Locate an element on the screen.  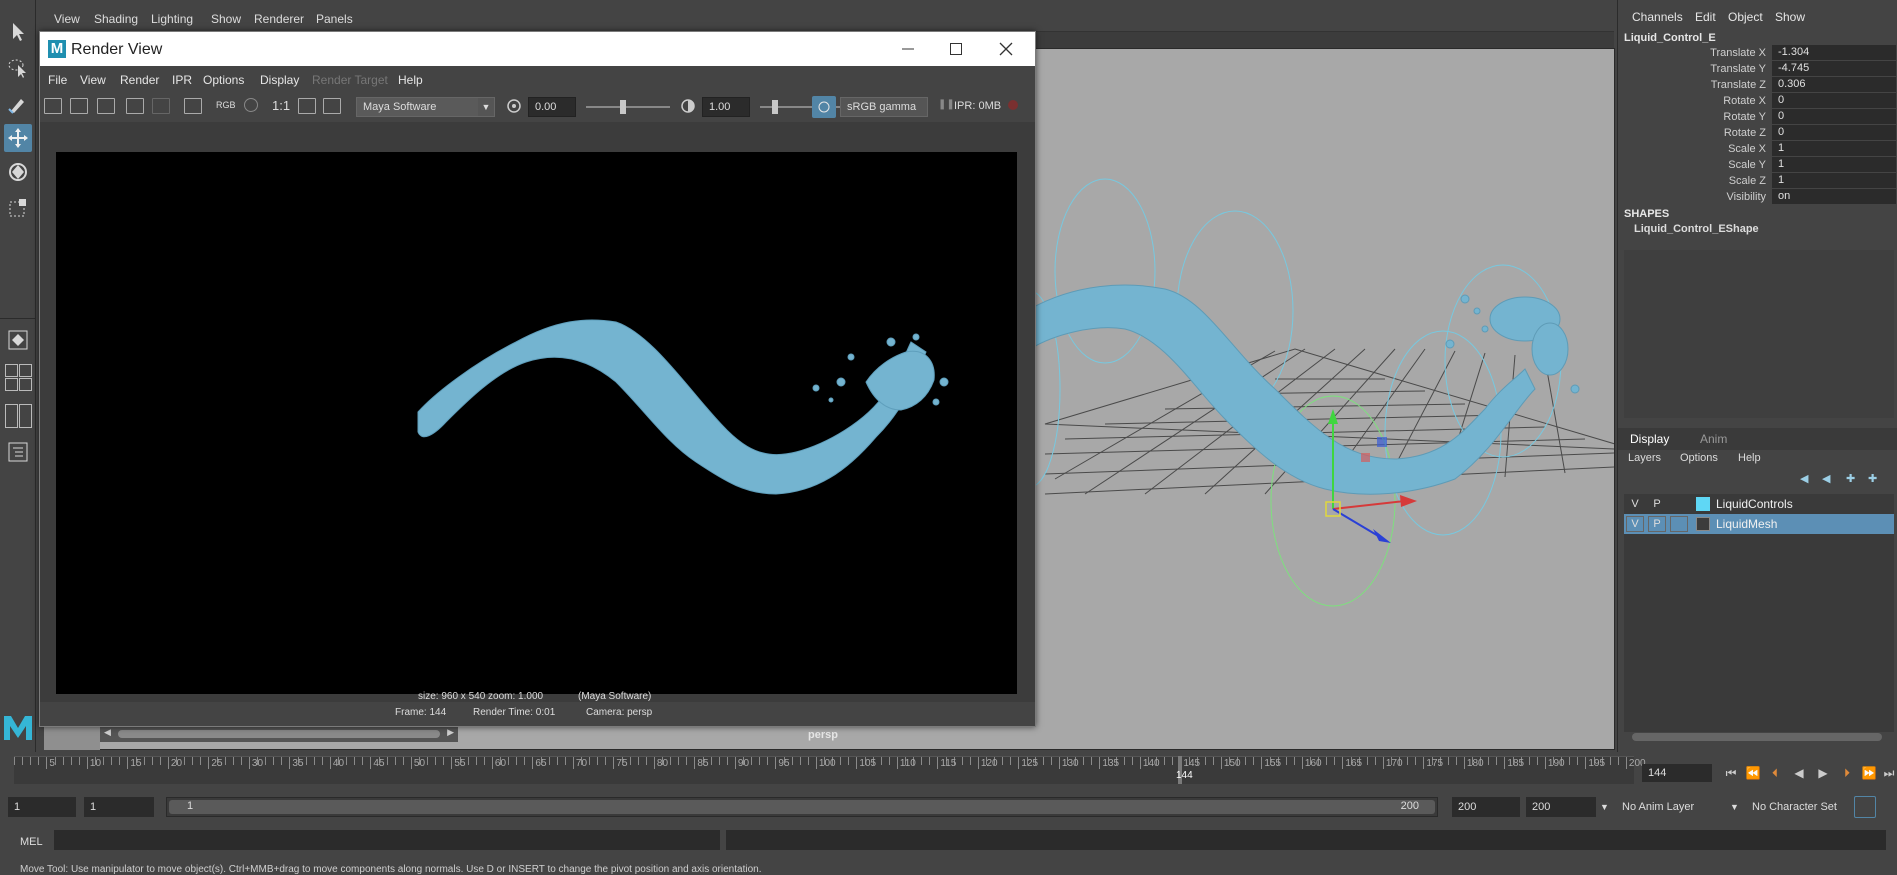
exposure-slider is located at coordinates (628, 107).